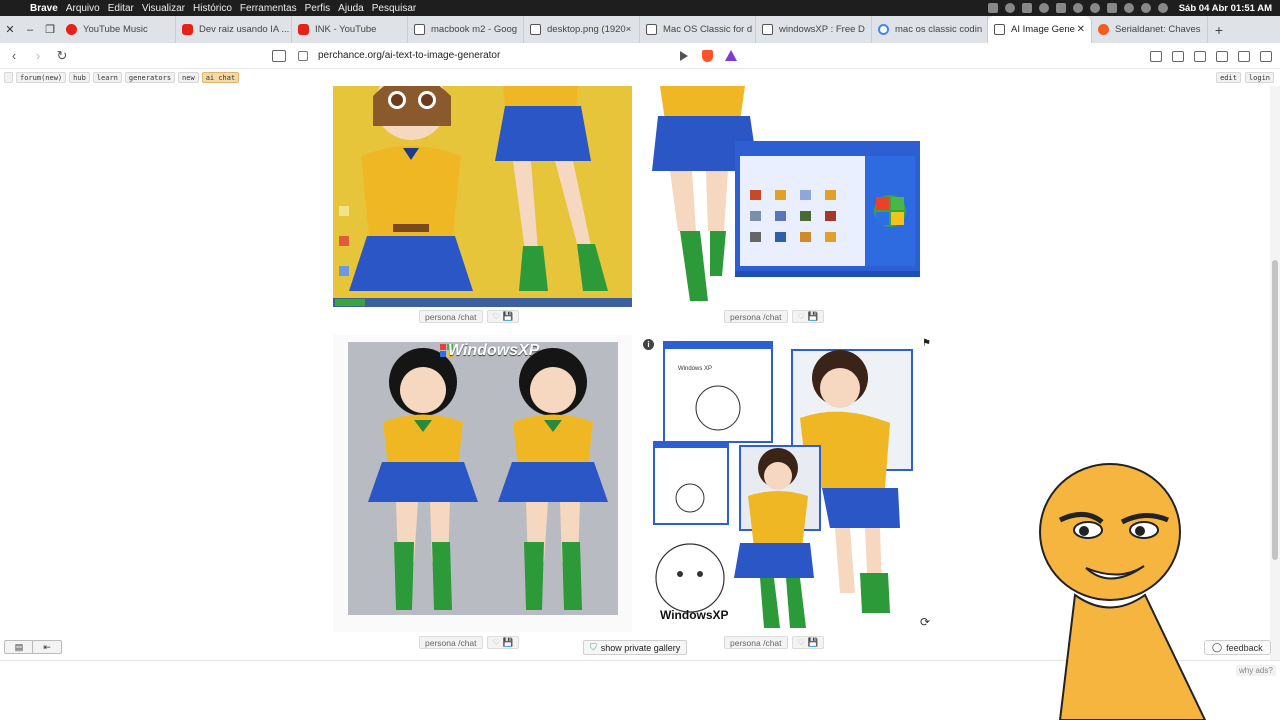 This screenshot has width=1280, height=720. Describe the element at coordinates (279, 55) in the screenshot. I see `bookmark-icon` at that location.